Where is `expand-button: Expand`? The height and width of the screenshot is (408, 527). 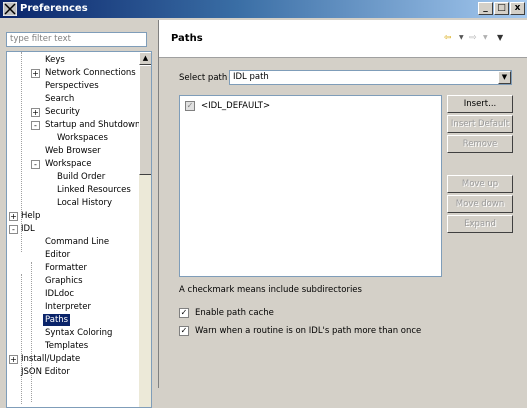
expand-button: Expand is located at coordinates (480, 224).